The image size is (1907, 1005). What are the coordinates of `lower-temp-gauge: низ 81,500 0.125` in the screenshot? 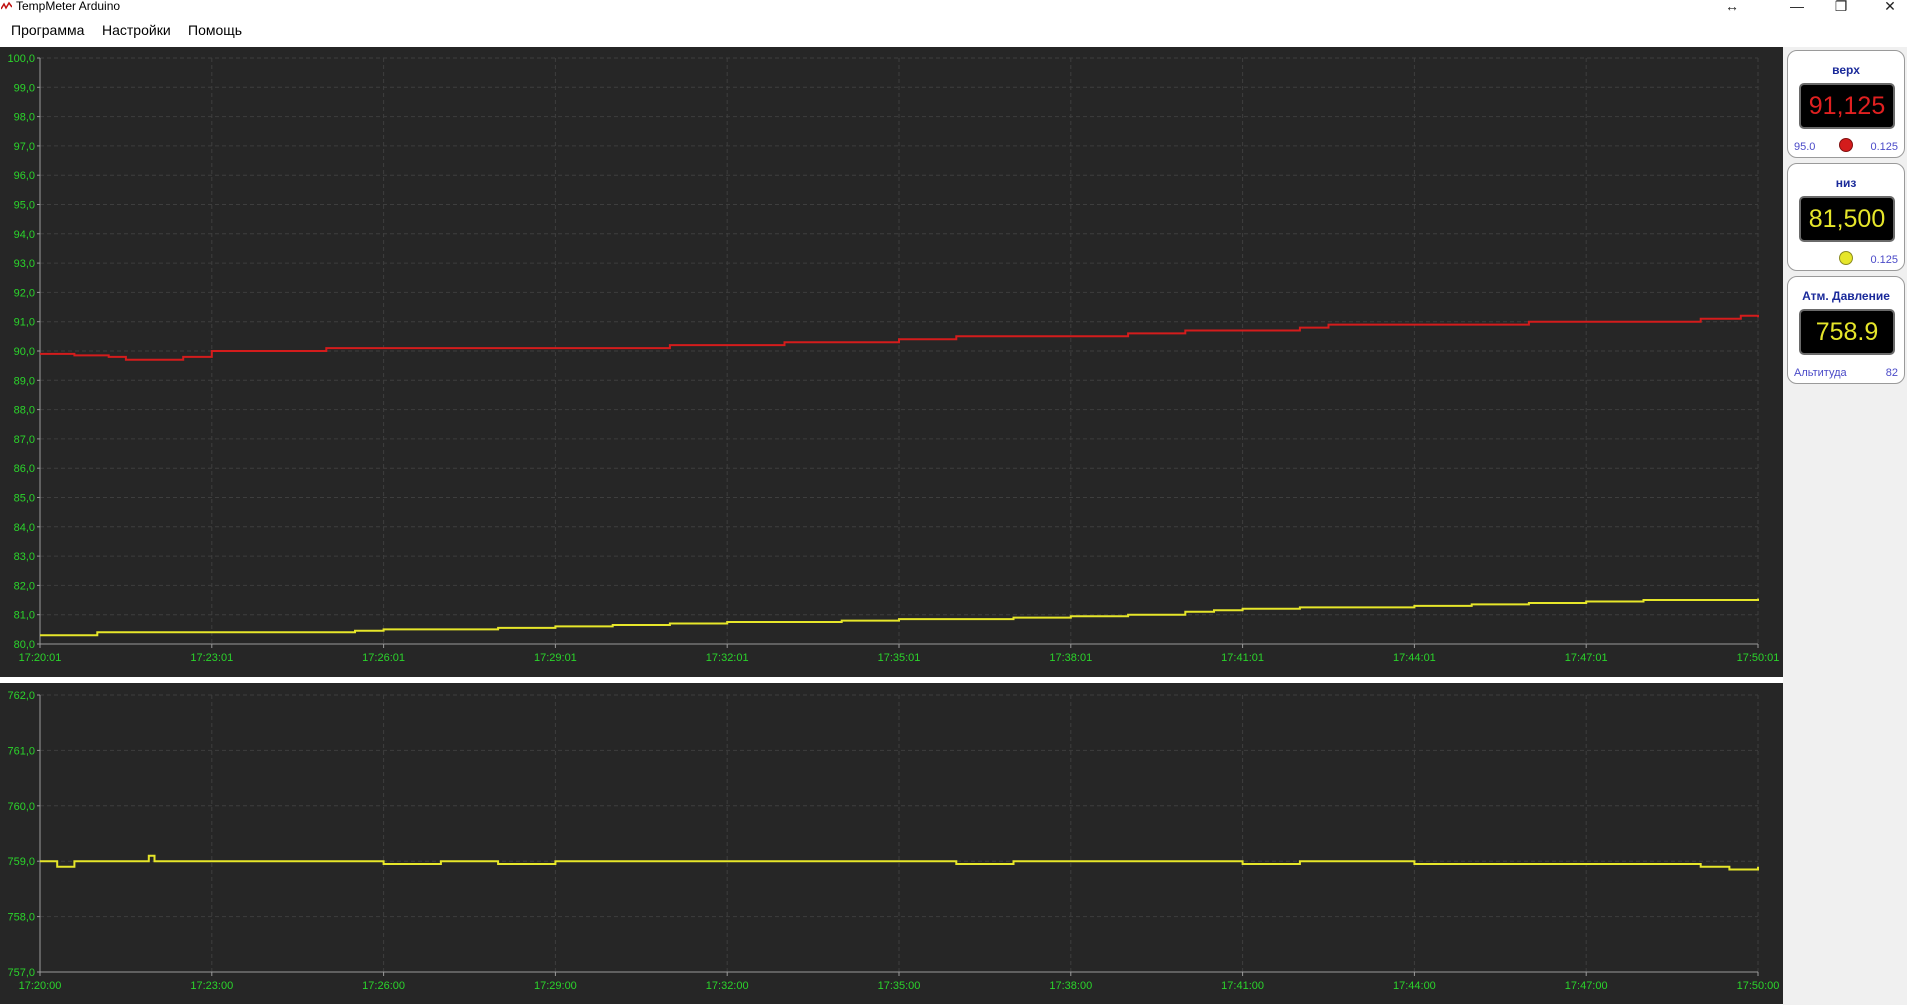 It's located at (1846, 217).